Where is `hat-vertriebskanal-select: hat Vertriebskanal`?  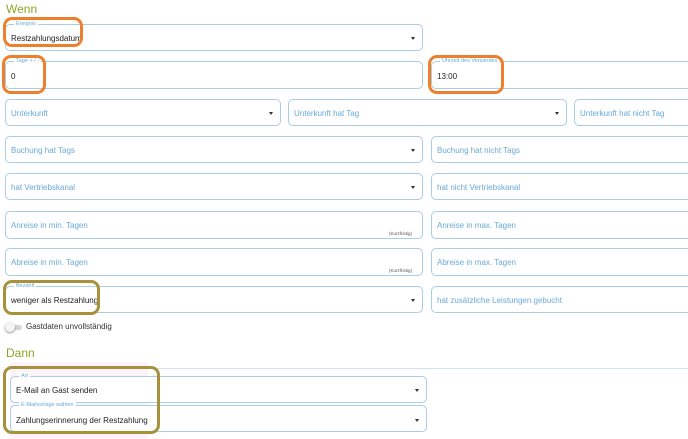
hat-vertriebskanal-select: hat Vertriebskanal is located at coordinates (214, 186).